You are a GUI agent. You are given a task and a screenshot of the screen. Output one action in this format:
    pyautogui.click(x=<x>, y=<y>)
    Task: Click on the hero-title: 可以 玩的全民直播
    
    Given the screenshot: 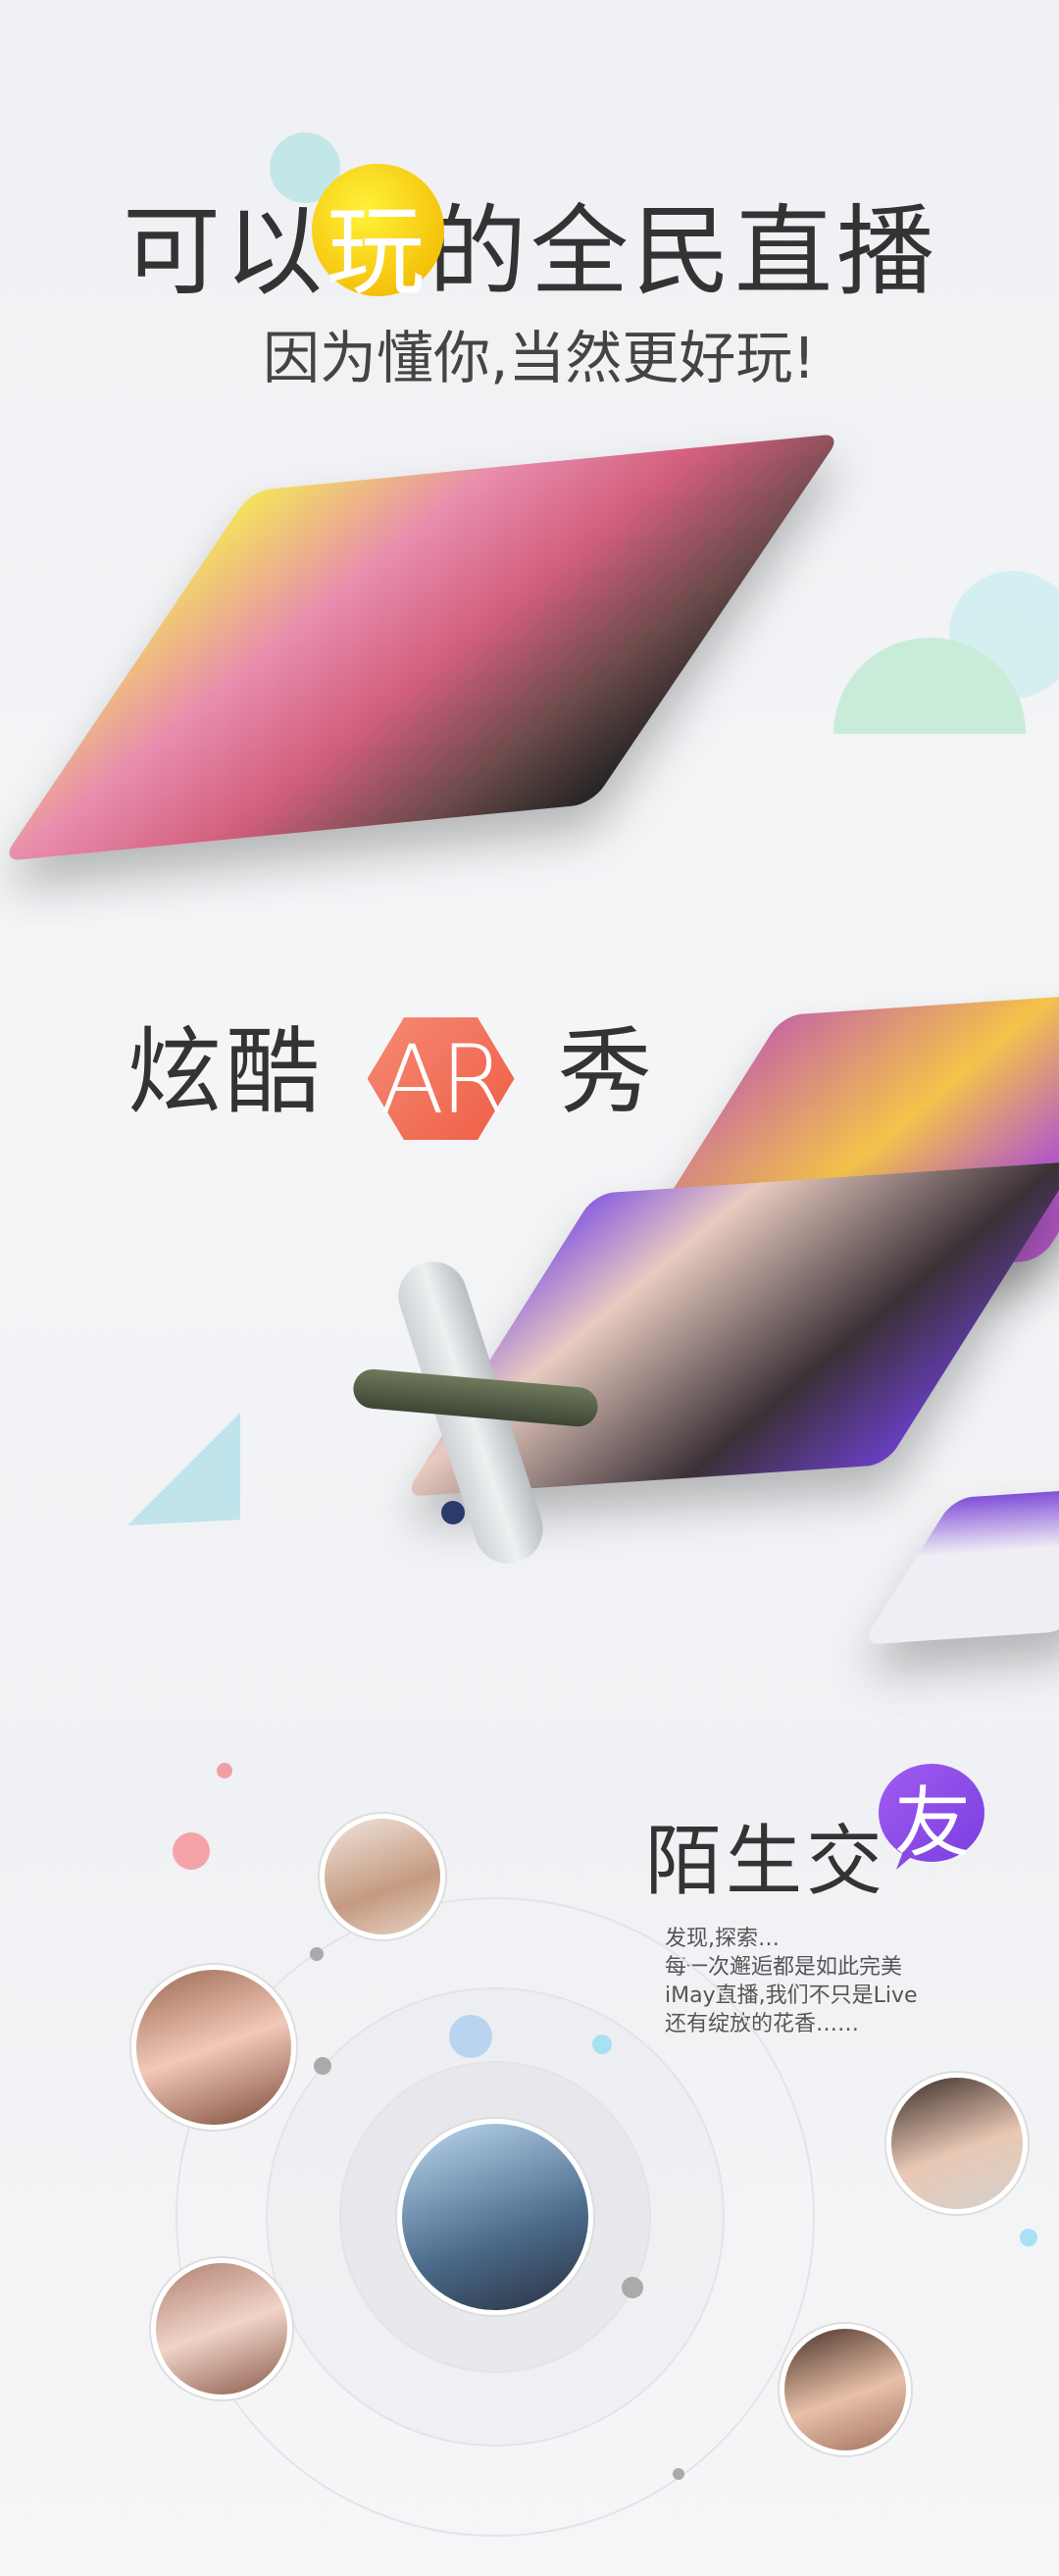 What is the action you would take?
    pyautogui.click(x=530, y=239)
    